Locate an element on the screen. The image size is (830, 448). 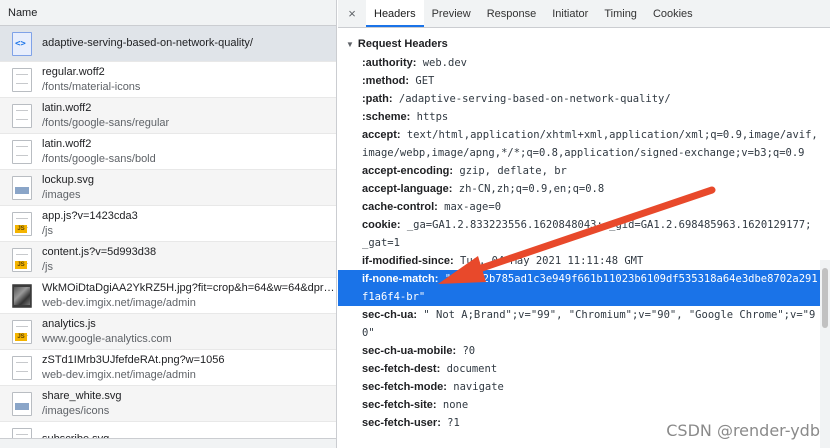
header-value: navigate is located at coordinates (475, 387).